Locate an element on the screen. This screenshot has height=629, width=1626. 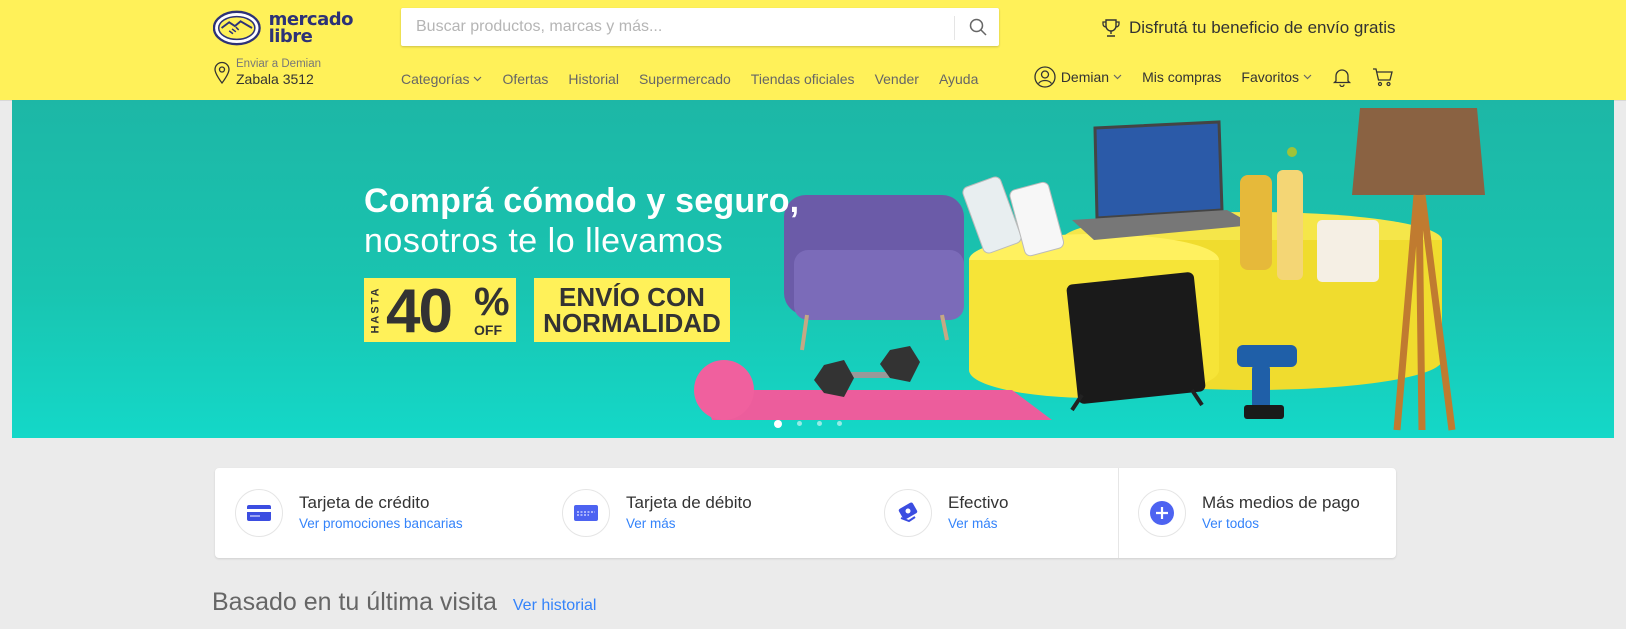
nav-item-supermercado: Supermercado is located at coordinates (685, 79).